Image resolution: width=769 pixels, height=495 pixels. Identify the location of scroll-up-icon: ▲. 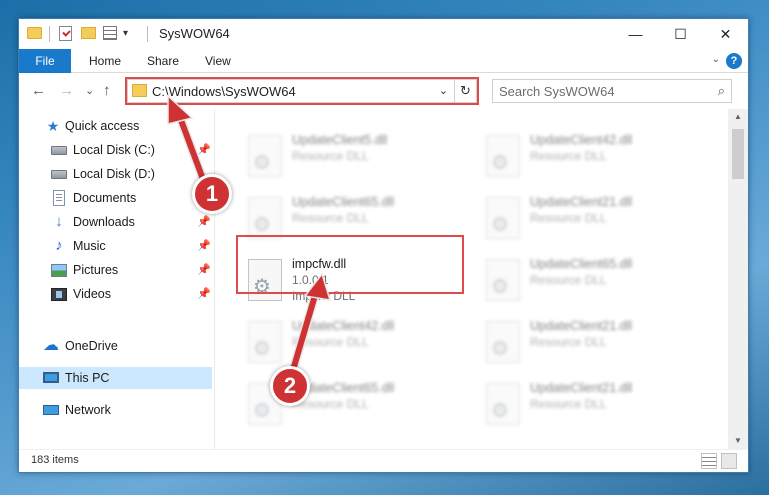
(738, 117).